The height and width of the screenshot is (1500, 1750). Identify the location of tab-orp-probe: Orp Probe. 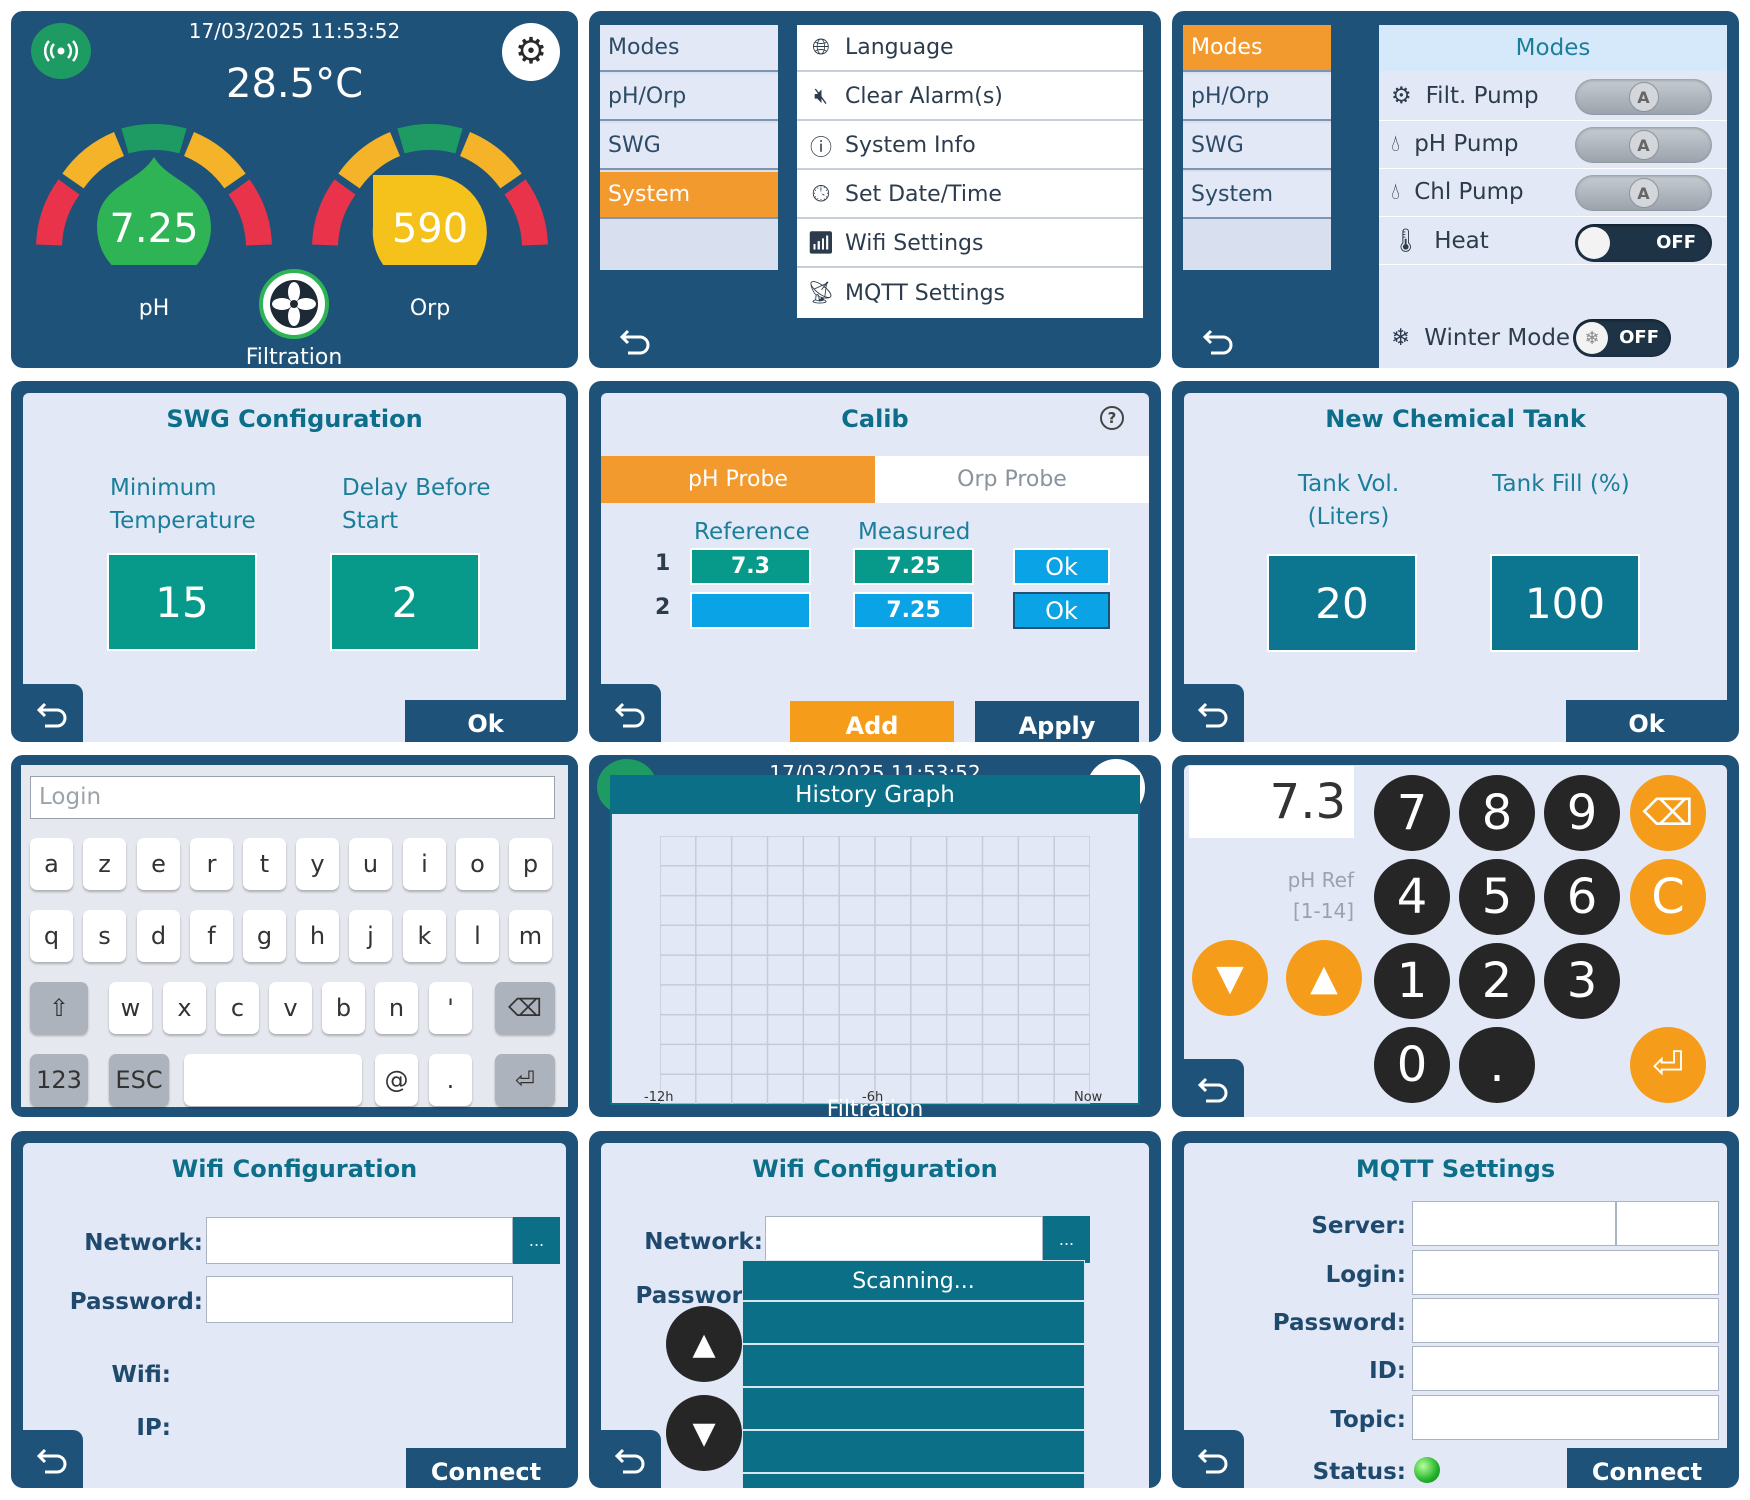
(1012, 479).